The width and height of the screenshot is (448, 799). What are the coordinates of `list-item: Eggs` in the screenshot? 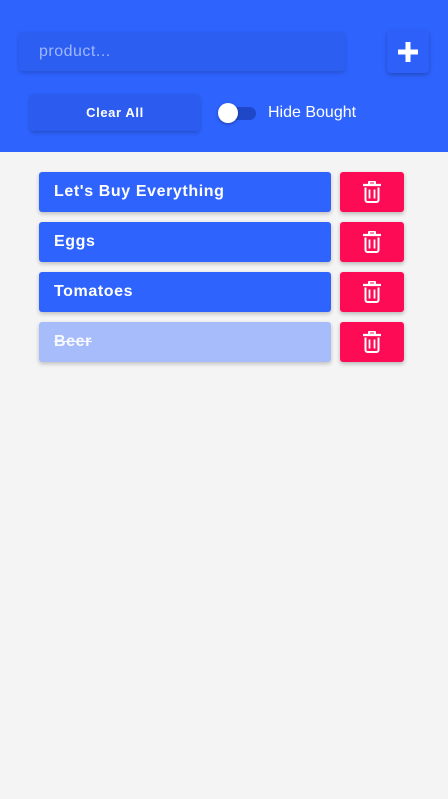 It's located at (224, 242).